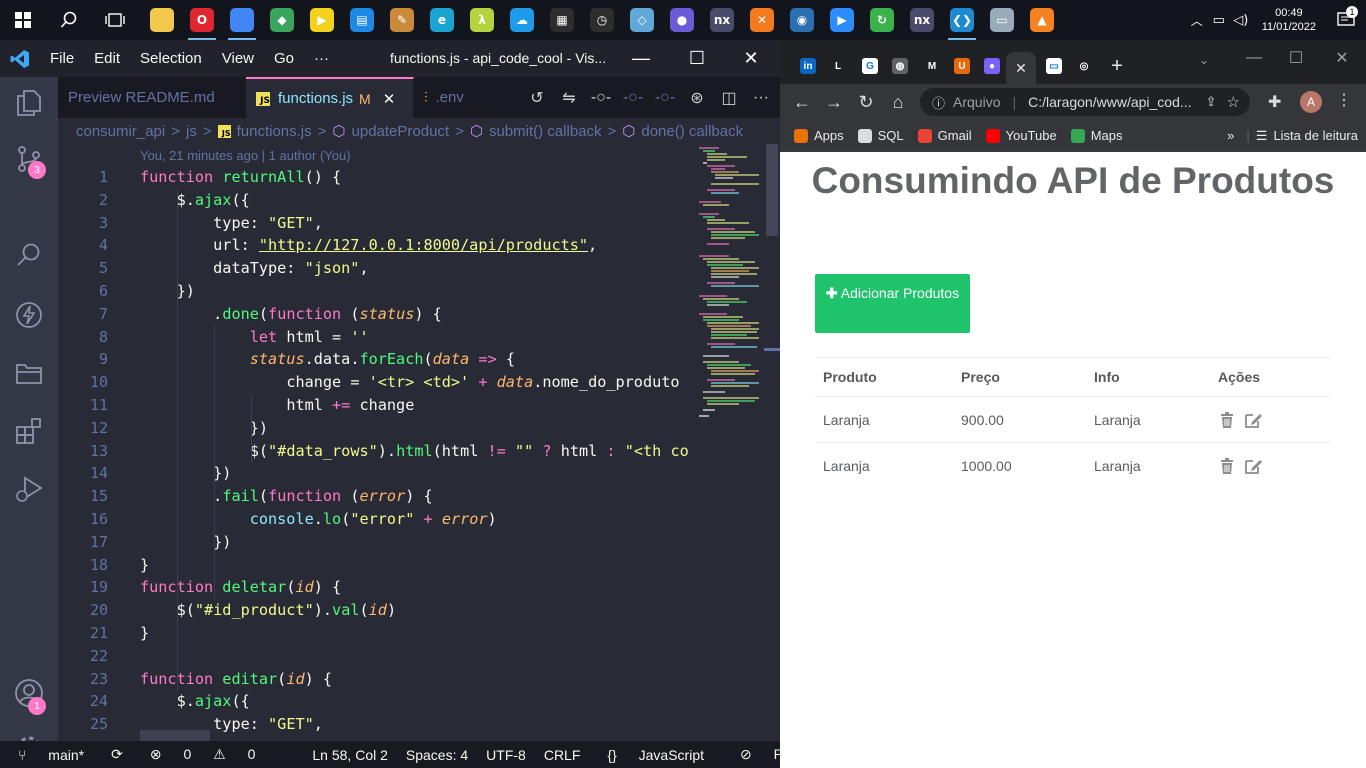 This screenshot has width=1366, height=768. Describe the element at coordinates (408, 428) in the screenshot. I see `code-line: 12 })` at that location.